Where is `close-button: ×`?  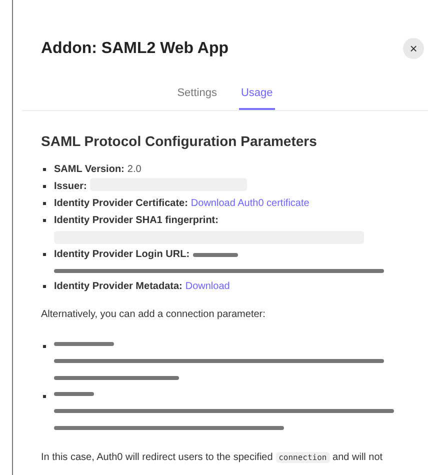
close-button: × is located at coordinates (413, 48).